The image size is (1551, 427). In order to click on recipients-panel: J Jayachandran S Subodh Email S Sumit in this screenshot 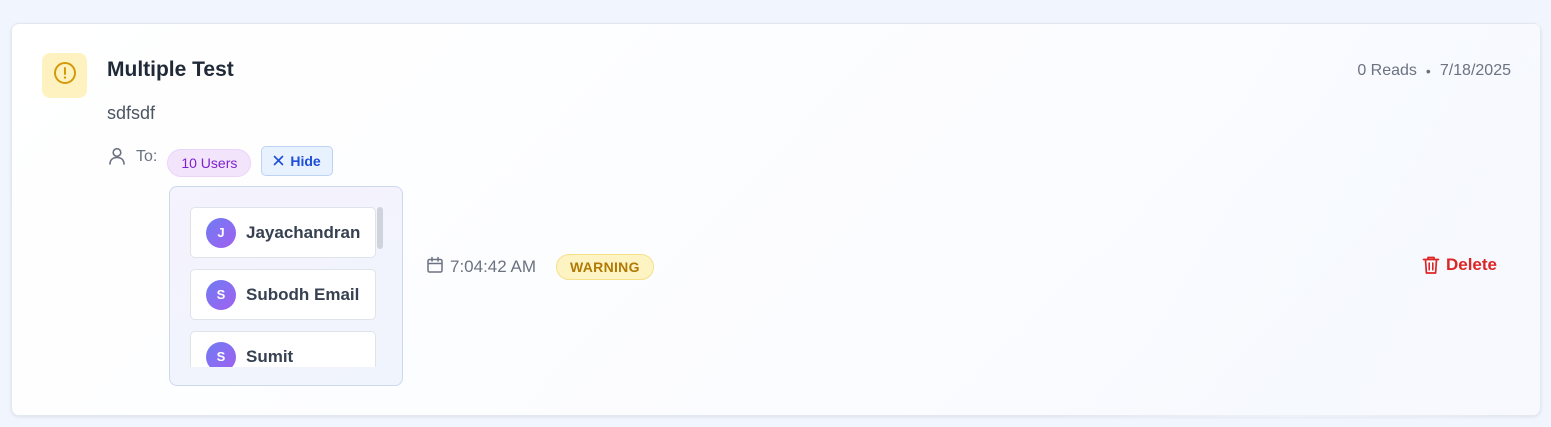, I will do `click(286, 286)`.